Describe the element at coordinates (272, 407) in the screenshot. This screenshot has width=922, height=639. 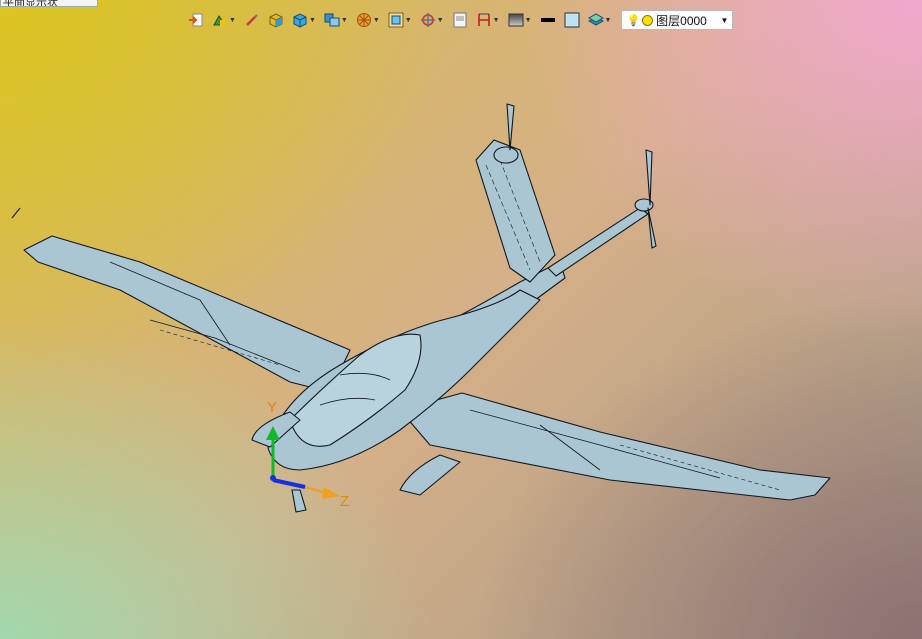
I see `y-axis-label: Y` at that location.